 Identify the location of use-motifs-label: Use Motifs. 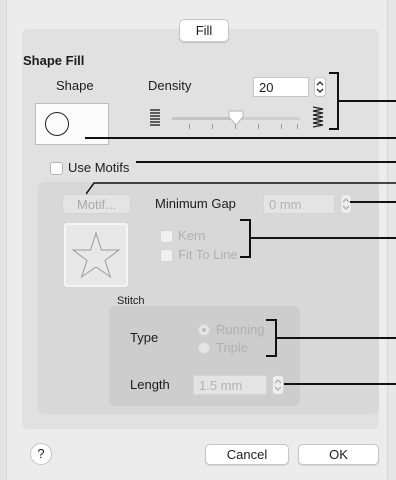
(99, 167).